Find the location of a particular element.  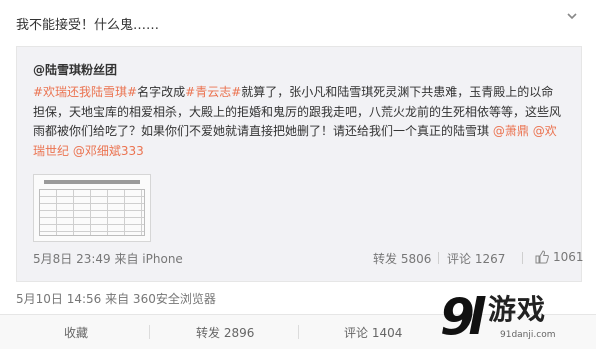

image-header-line is located at coordinates (92, 182).